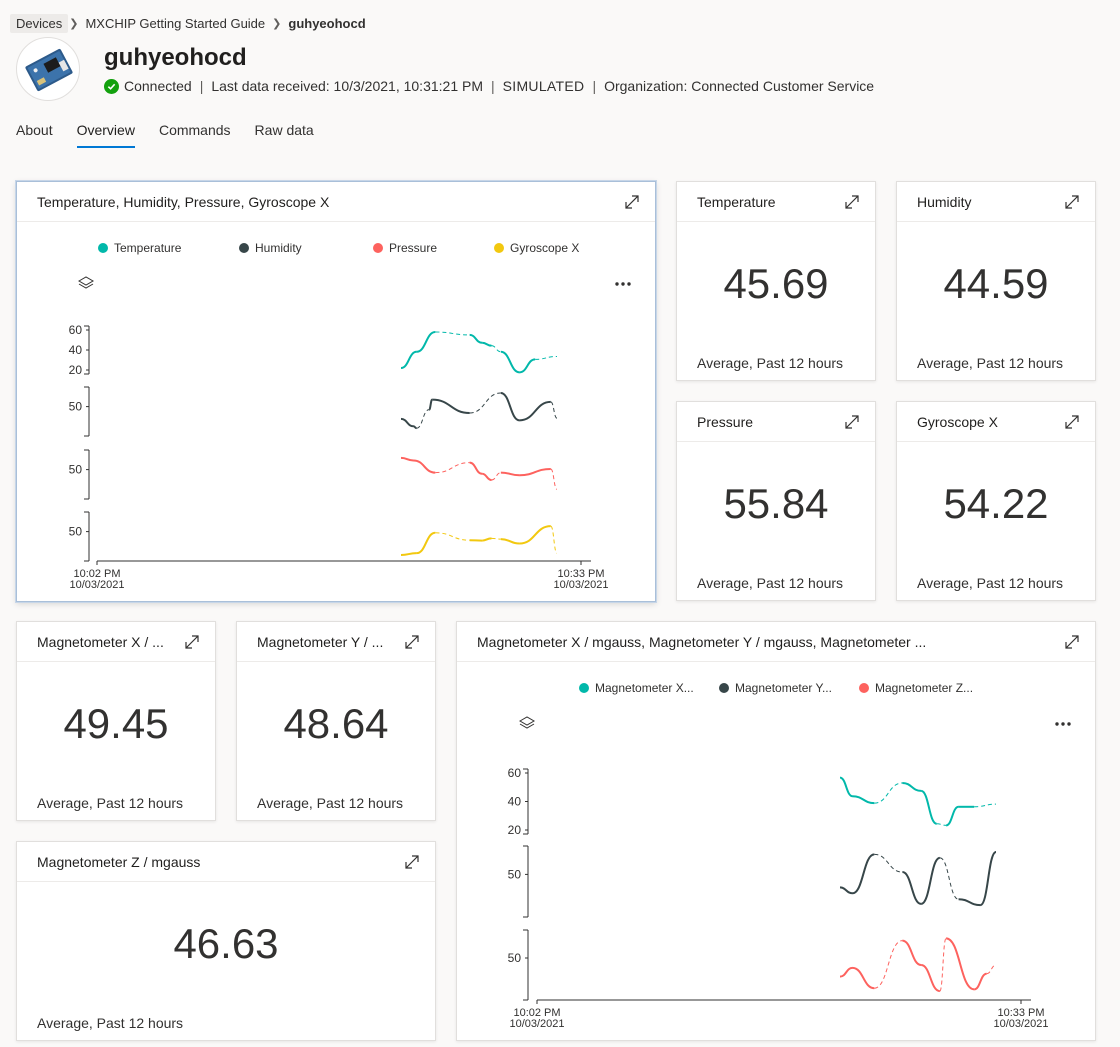  Describe the element at coordinates (119, 861) in the screenshot. I see `tile-title: Magnetometer Z / mgauss` at that location.